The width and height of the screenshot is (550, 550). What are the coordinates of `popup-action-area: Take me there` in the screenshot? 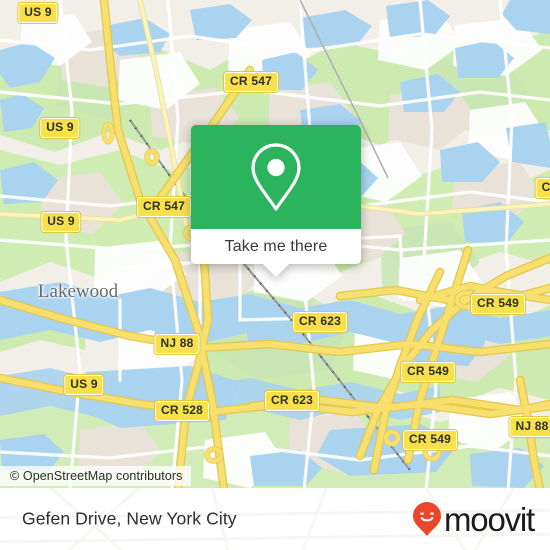 It's located at (276, 253).